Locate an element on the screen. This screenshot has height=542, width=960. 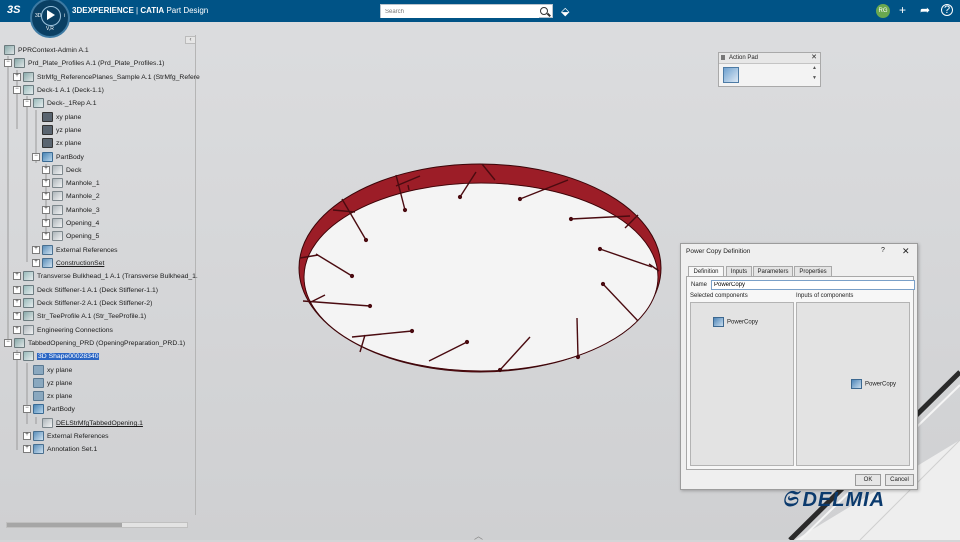
app-name: CATIA is located at coordinates (152, 10).